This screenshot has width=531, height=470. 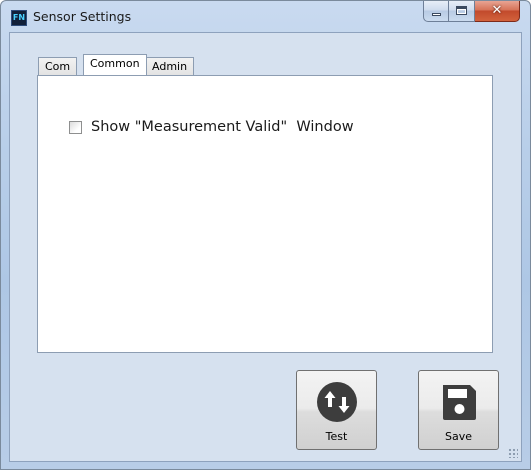 What do you see at coordinates (337, 402) in the screenshot?
I see `up-down-arrows-icon` at bounding box center [337, 402].